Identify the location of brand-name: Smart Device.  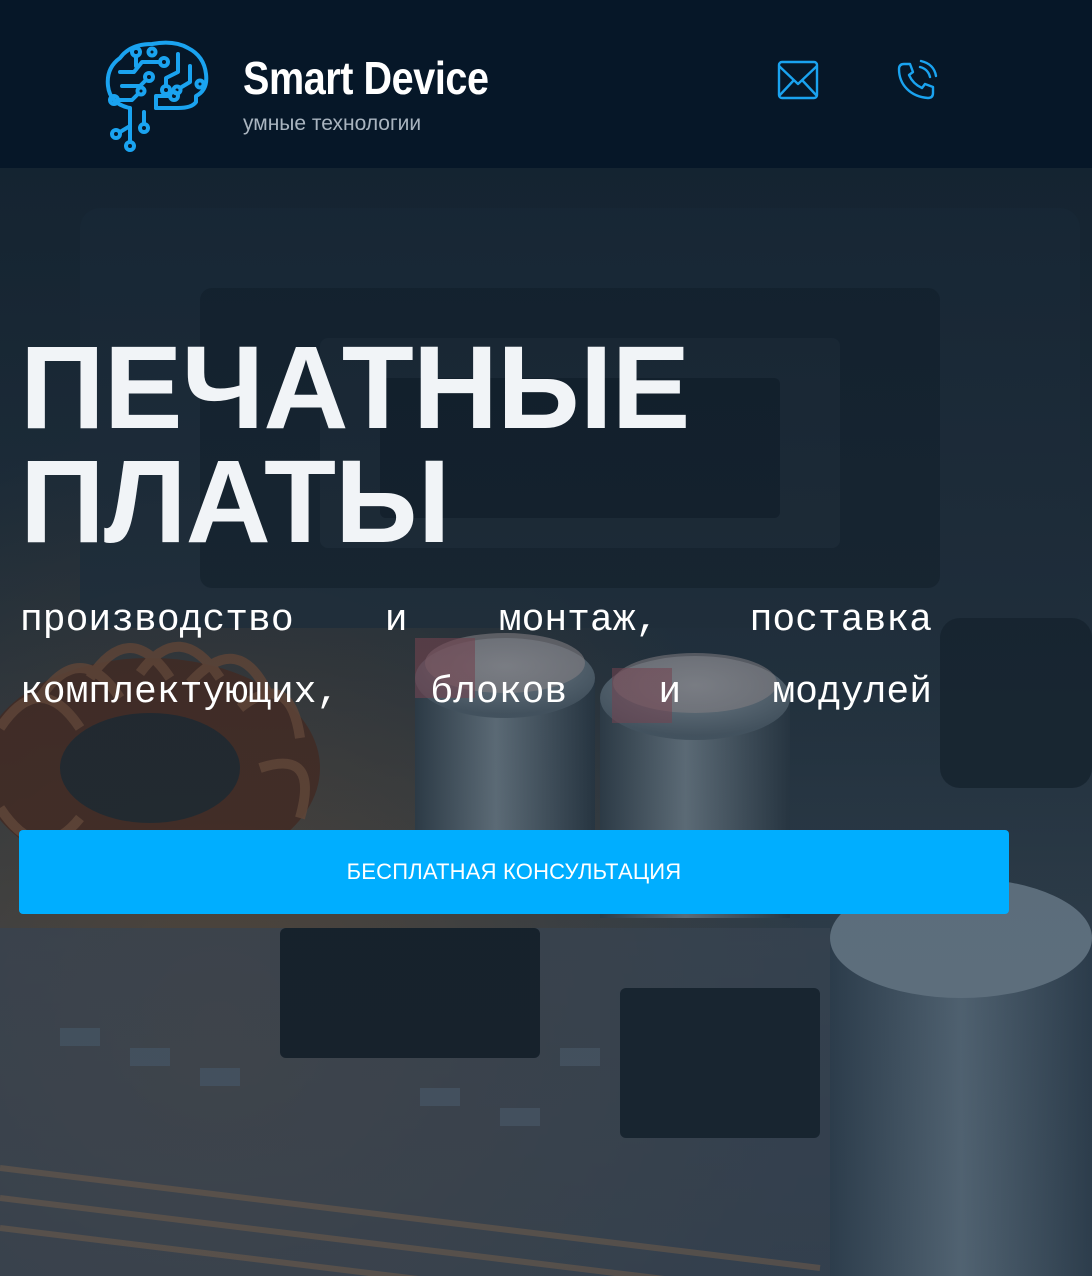
(366, 78).